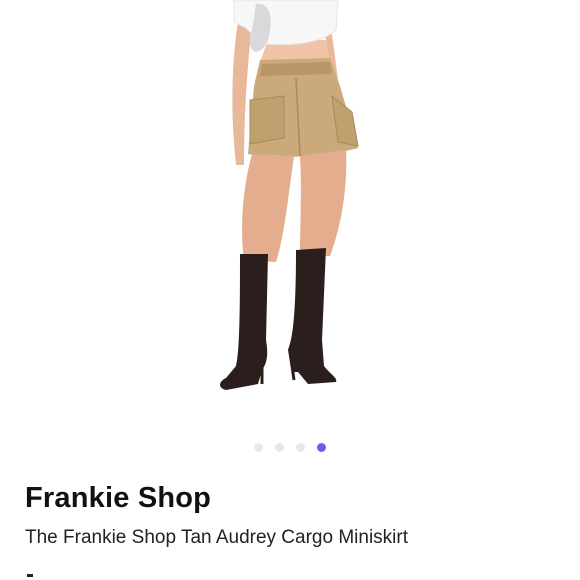 The height and width of the screenshot is (580, 580). What do you see at coordinates (321, 447) in the screenshot?
I see `carousel-dot-4-active` at bounding box center [321, 447].